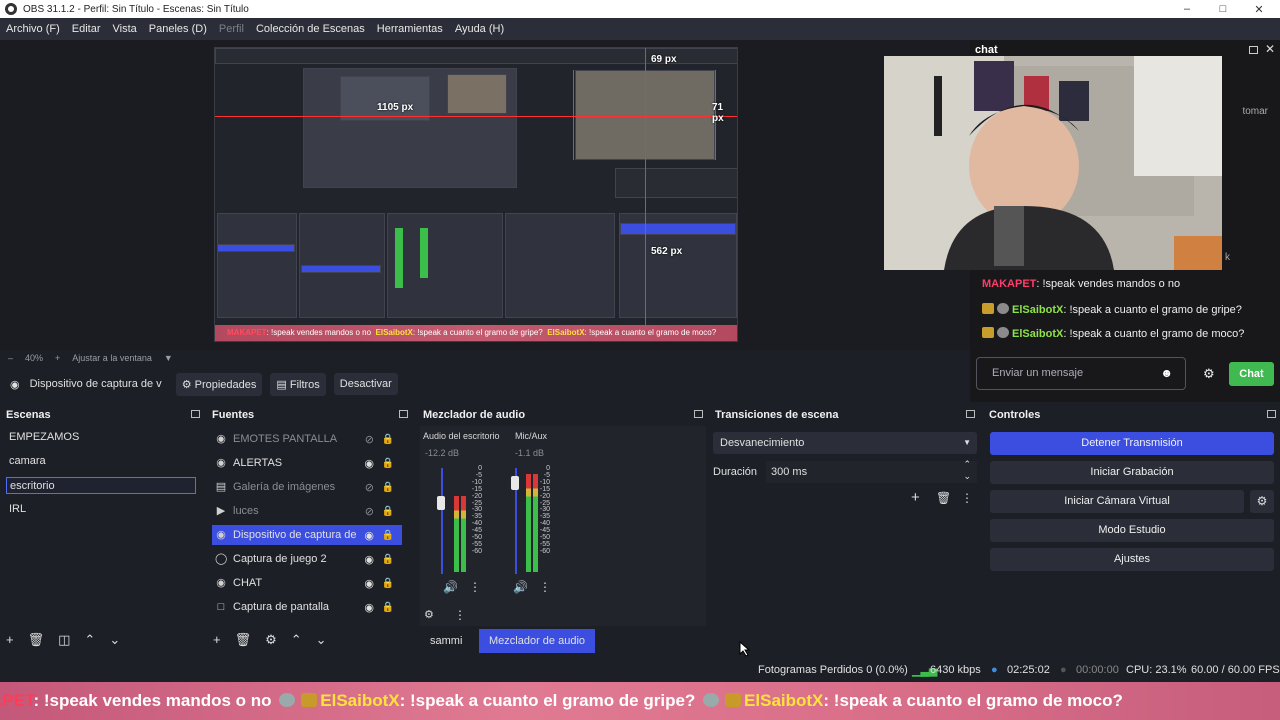 The height and width of the screenshot is (720, 1280). What do you see at coordinates (967, 470) in the screenshot?
I see `stepper-icon: ⌃ ⌄` at bounding box center [967, 470].